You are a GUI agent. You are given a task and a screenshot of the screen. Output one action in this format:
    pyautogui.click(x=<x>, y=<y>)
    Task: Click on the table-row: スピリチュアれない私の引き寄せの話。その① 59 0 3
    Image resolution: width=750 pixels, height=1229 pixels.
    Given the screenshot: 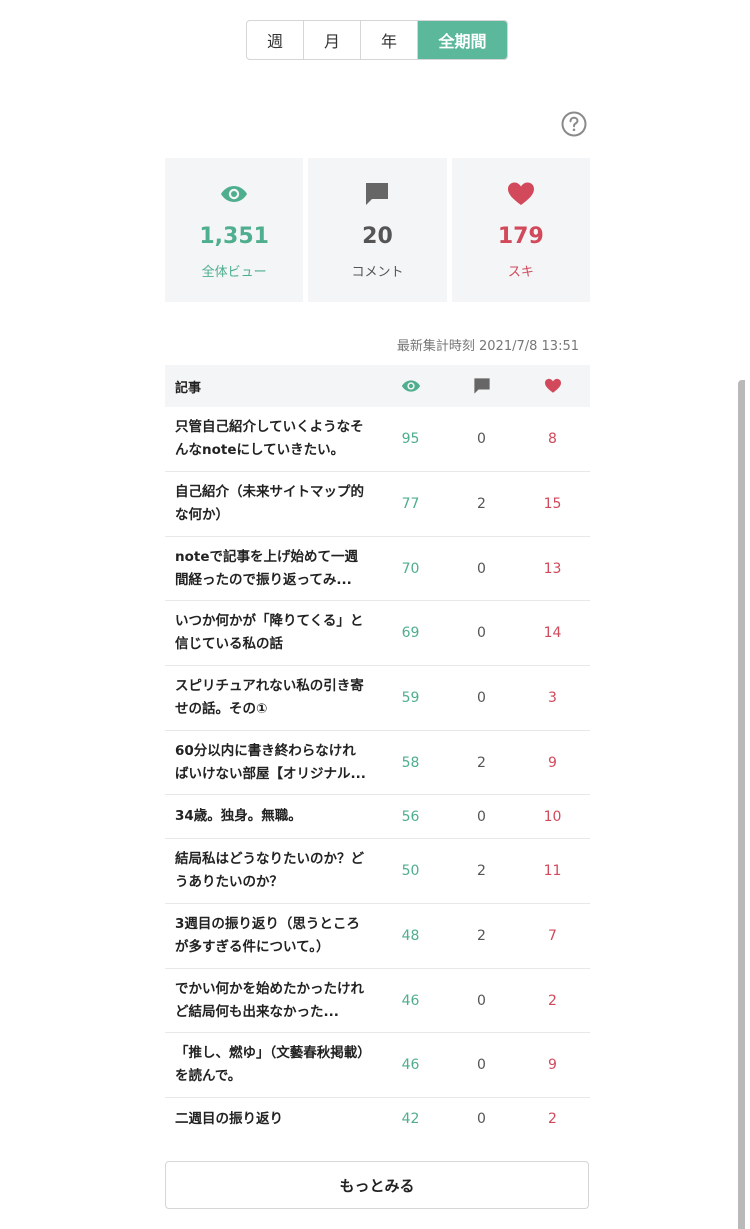 What is the action you would take?
    pyautogui.click(x=377, y=698)
    